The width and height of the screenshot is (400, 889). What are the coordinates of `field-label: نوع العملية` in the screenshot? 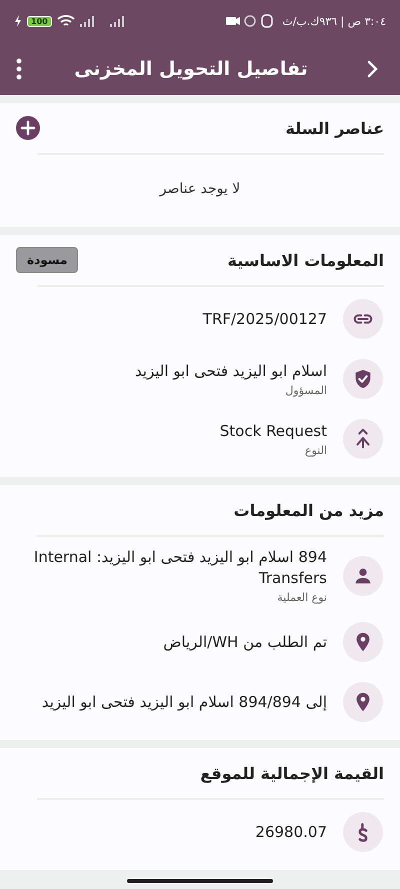 It's located at (302, 597).